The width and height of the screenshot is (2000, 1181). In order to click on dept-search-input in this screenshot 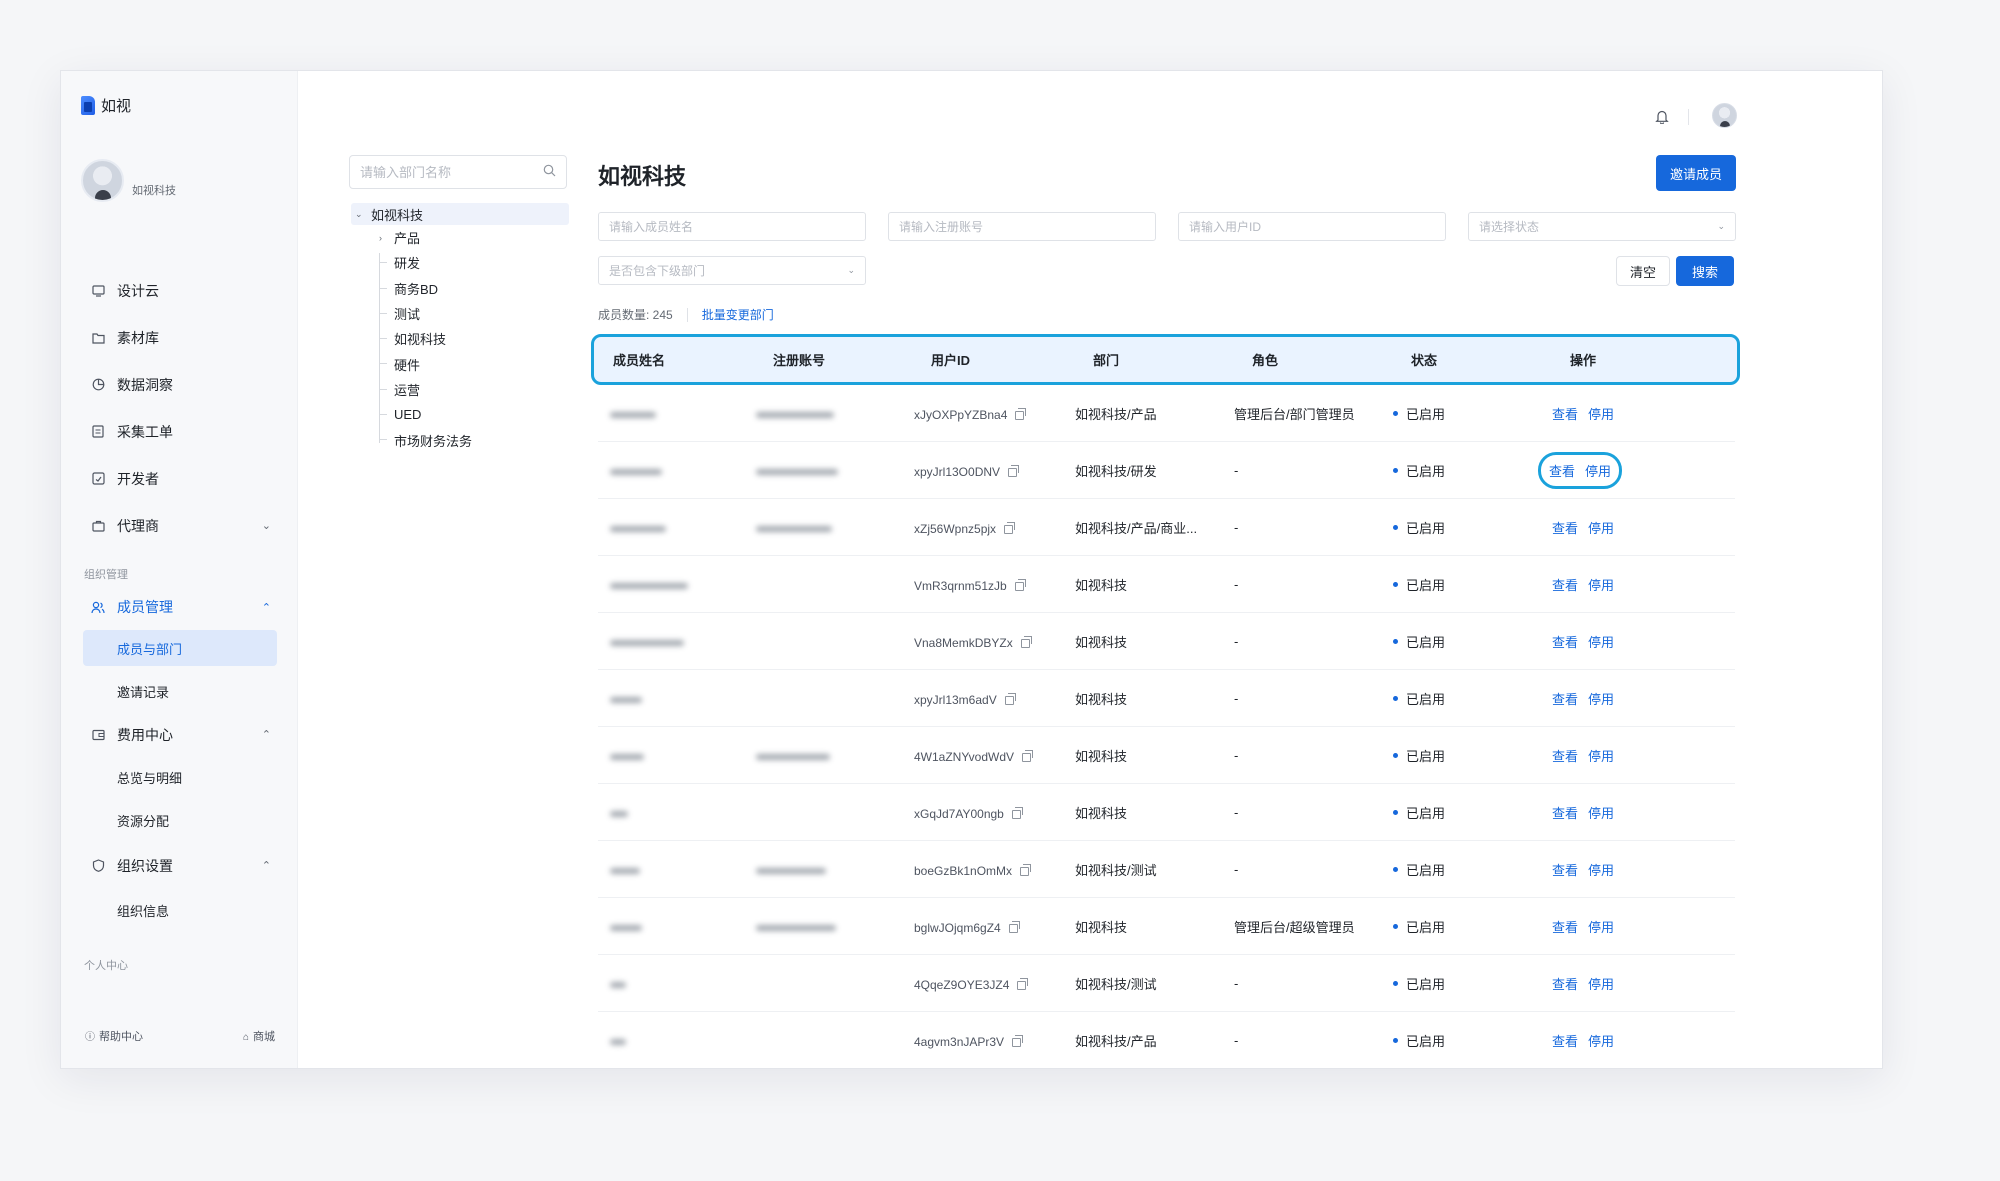, I will do `click(445, 172)`.